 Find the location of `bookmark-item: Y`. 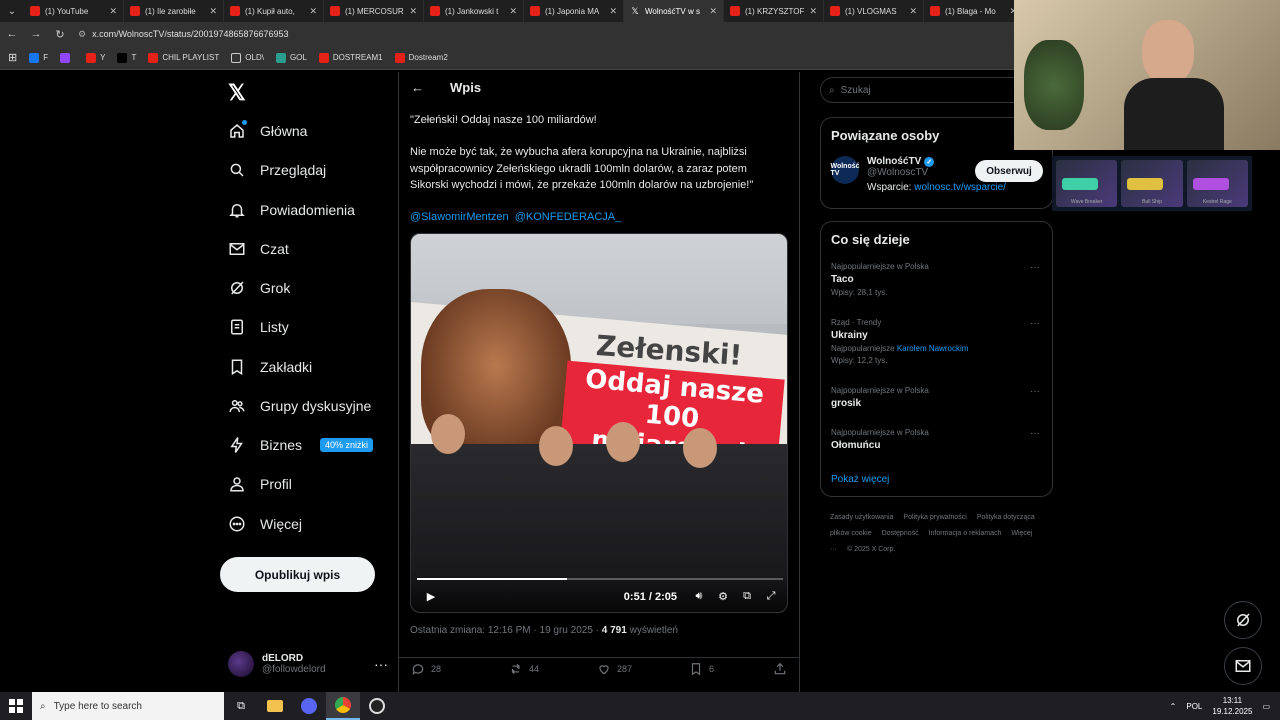

bookmark-item: Y is located at coordinates (95, 57).